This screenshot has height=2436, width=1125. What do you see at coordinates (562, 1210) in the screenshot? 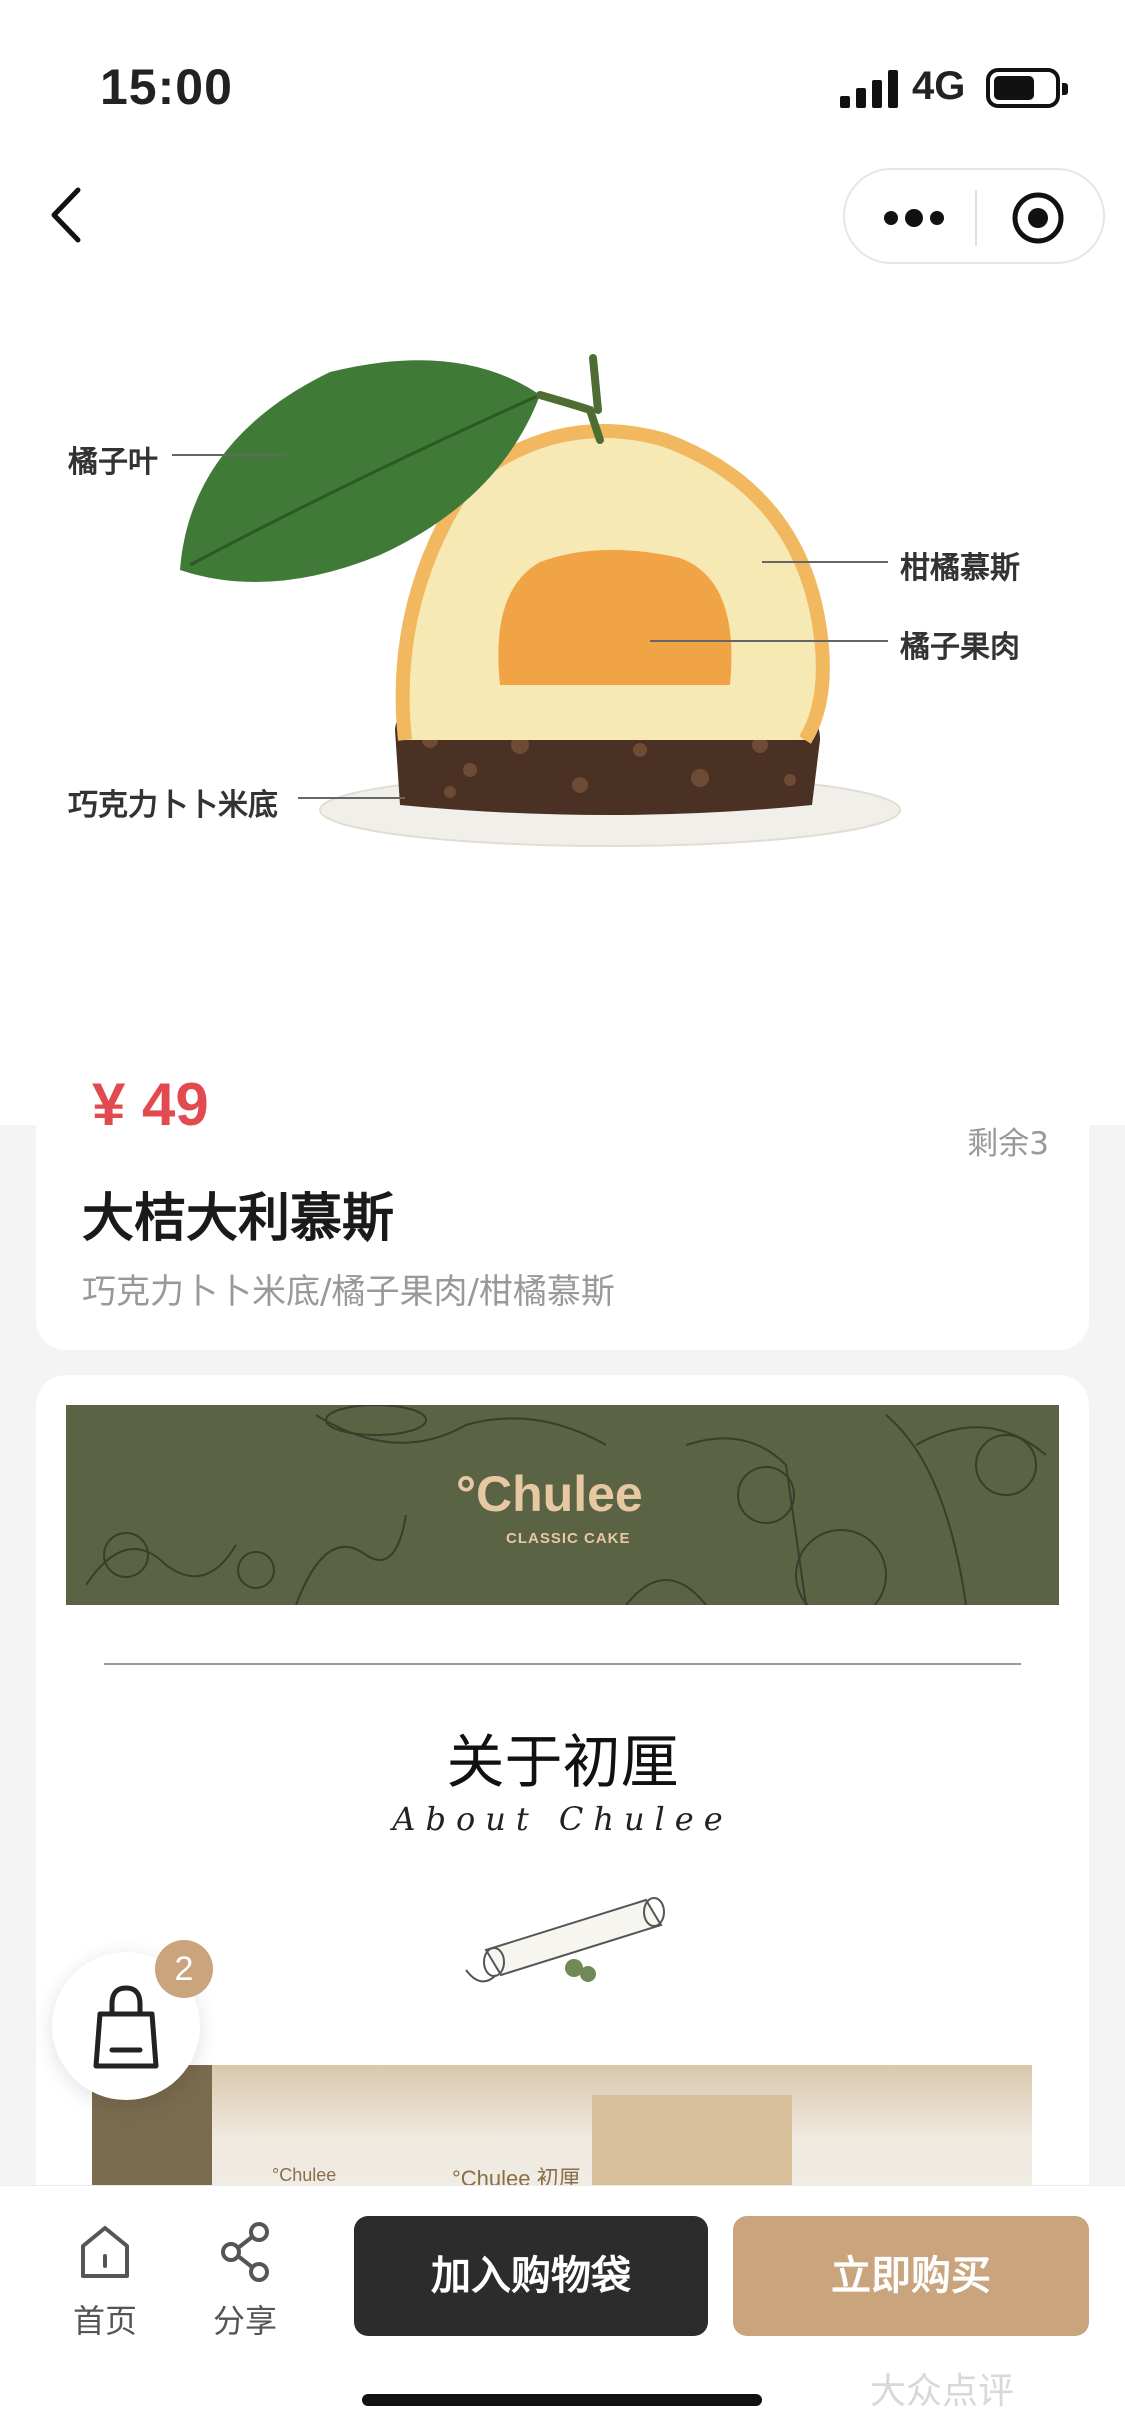
I see `product-info-card: ¥ 49 剩余3 大桔大利慕斯 巧克力卜卜米底/橘子果肉/柑橘慕斯` at bounding box center [562, 1210].